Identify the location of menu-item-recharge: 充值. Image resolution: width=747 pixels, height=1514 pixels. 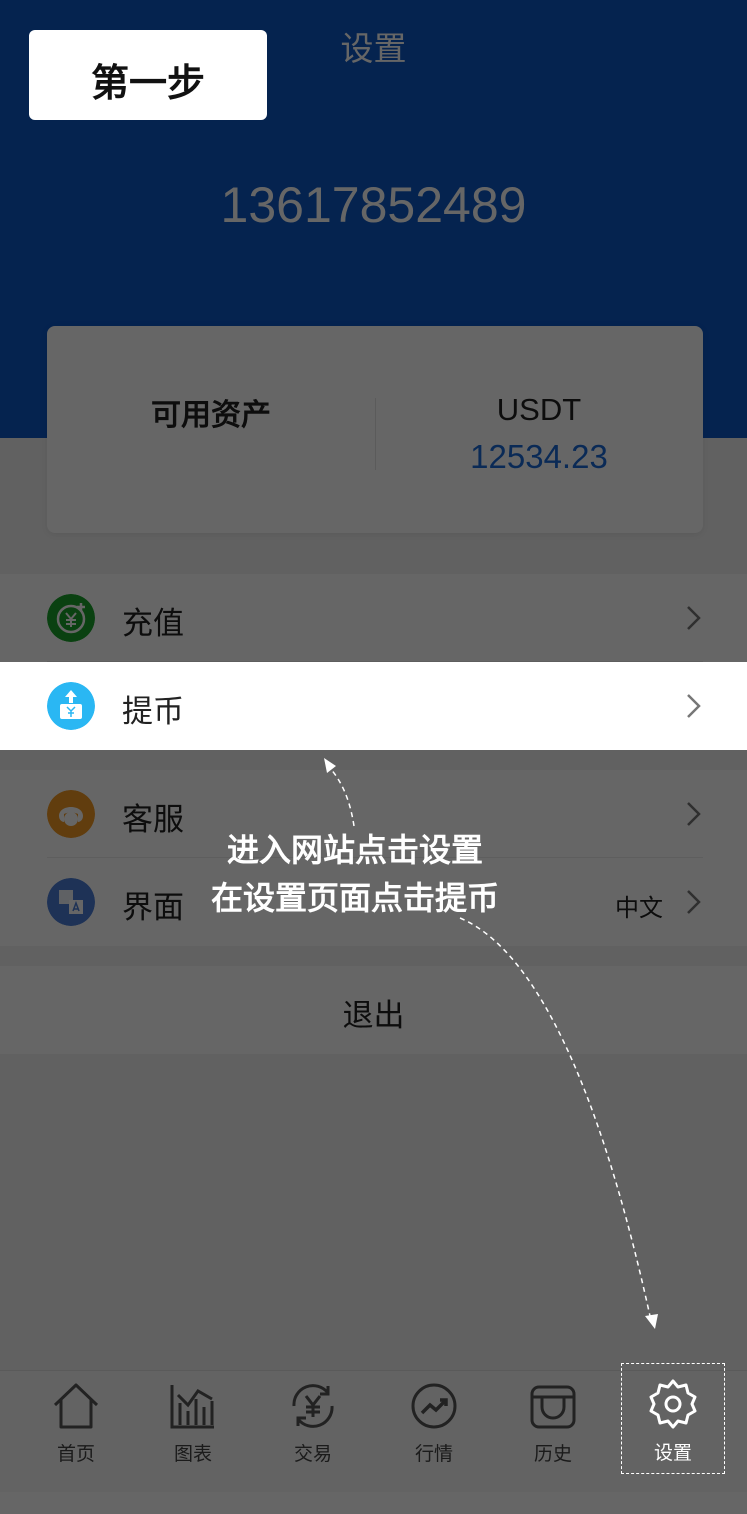
(373, 618).